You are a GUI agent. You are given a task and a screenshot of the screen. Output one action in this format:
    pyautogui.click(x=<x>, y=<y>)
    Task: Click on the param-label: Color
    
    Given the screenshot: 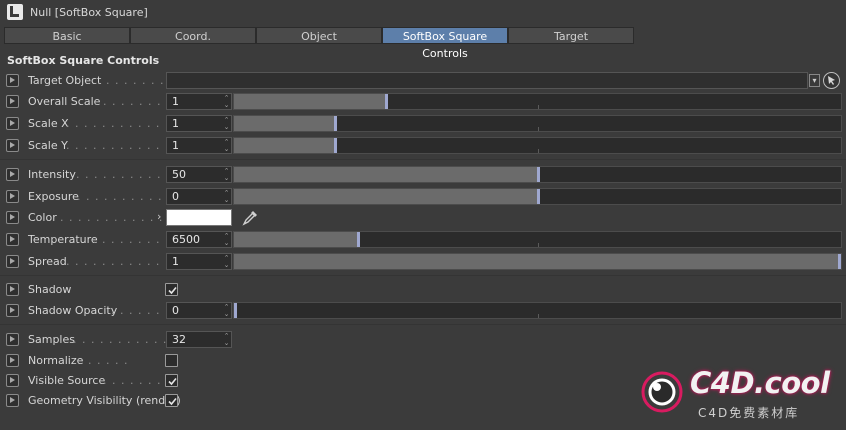 What is the action you would take?
    pyautogui.click(x=42, y=217)
    